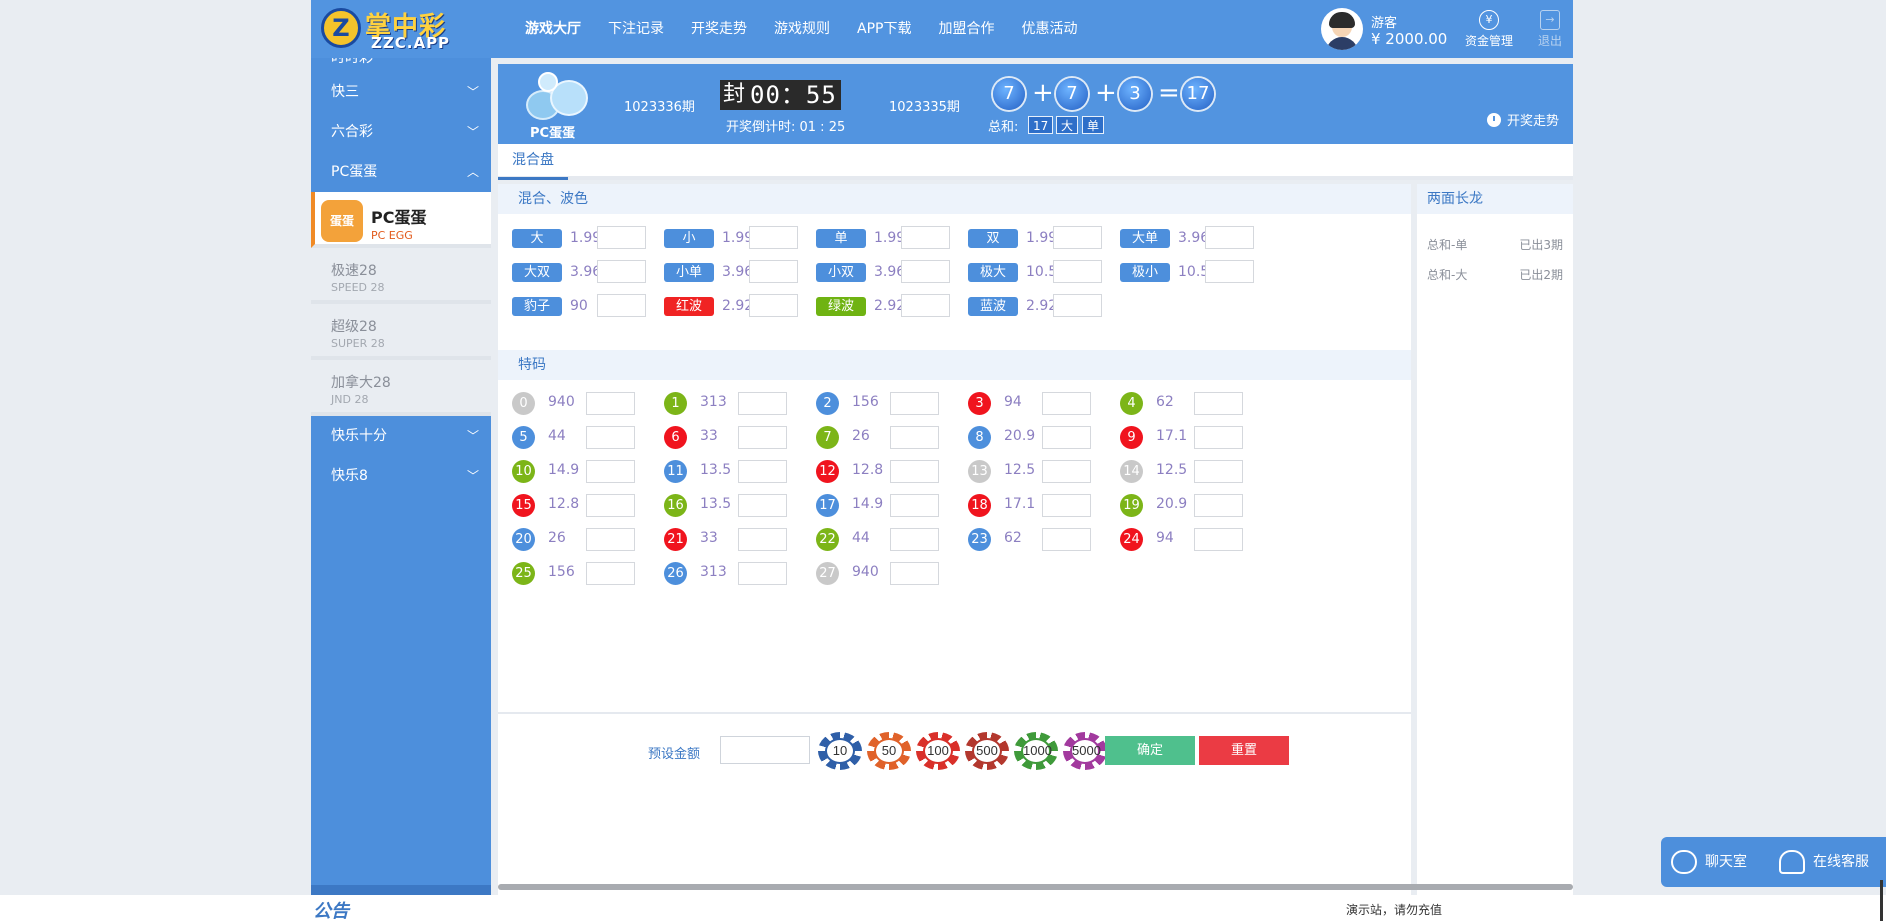  I want to click on number-ball: 24, so click(1131, 539).